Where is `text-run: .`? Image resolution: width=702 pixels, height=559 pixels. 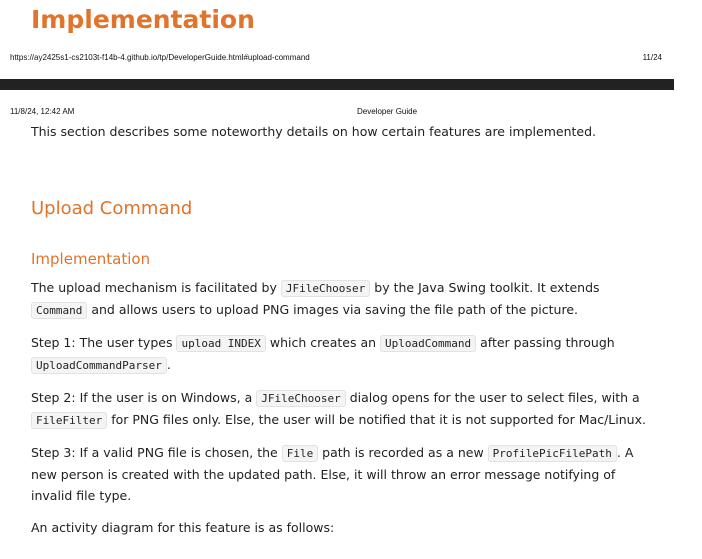
text-run: . is located at coordinates (168, 364).